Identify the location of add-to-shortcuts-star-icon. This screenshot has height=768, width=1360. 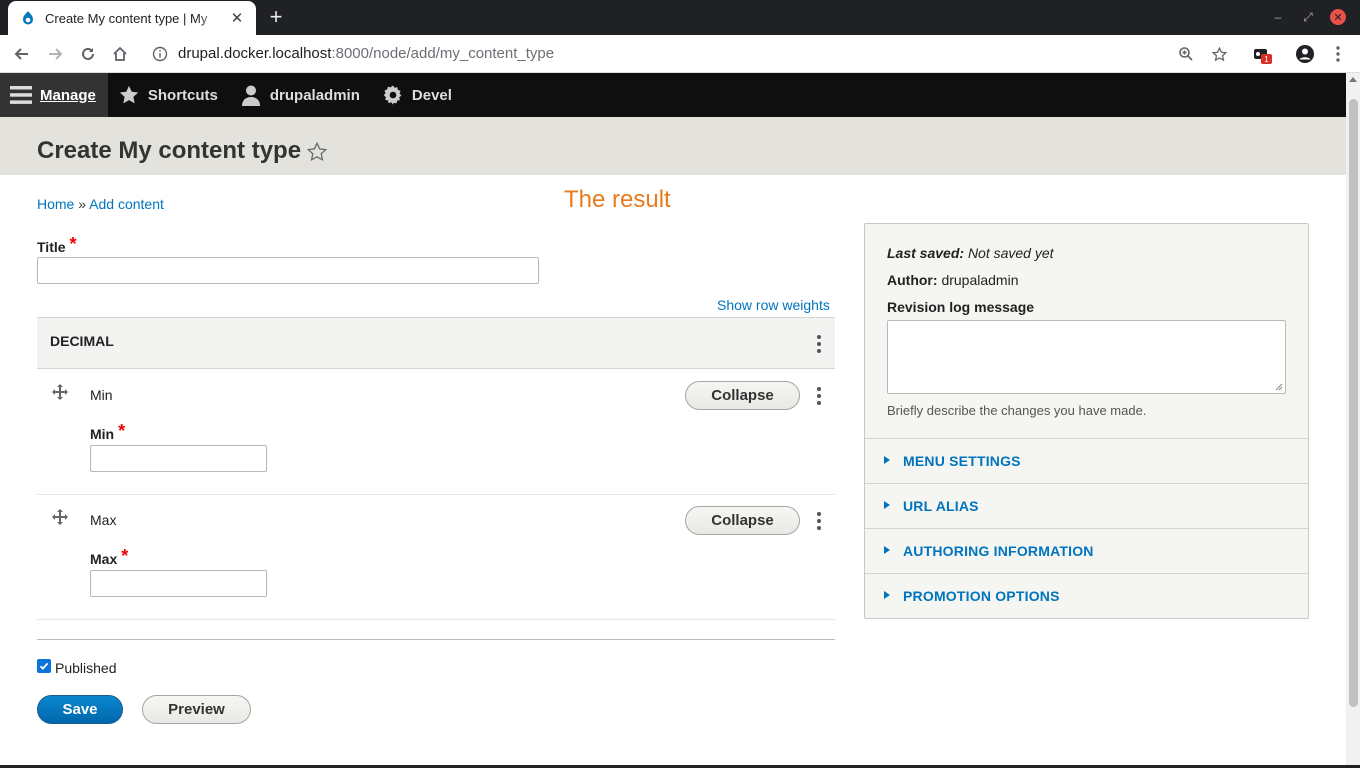
(317, 152).